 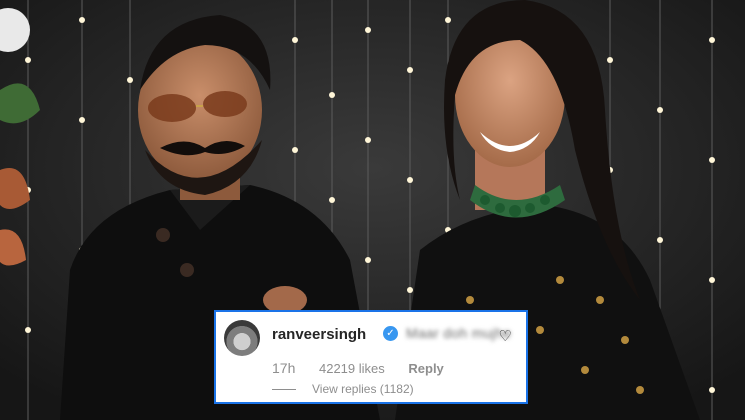 I want to click on comment-meta: 17h 42219 likes Reply, so click(x=368, y=368).